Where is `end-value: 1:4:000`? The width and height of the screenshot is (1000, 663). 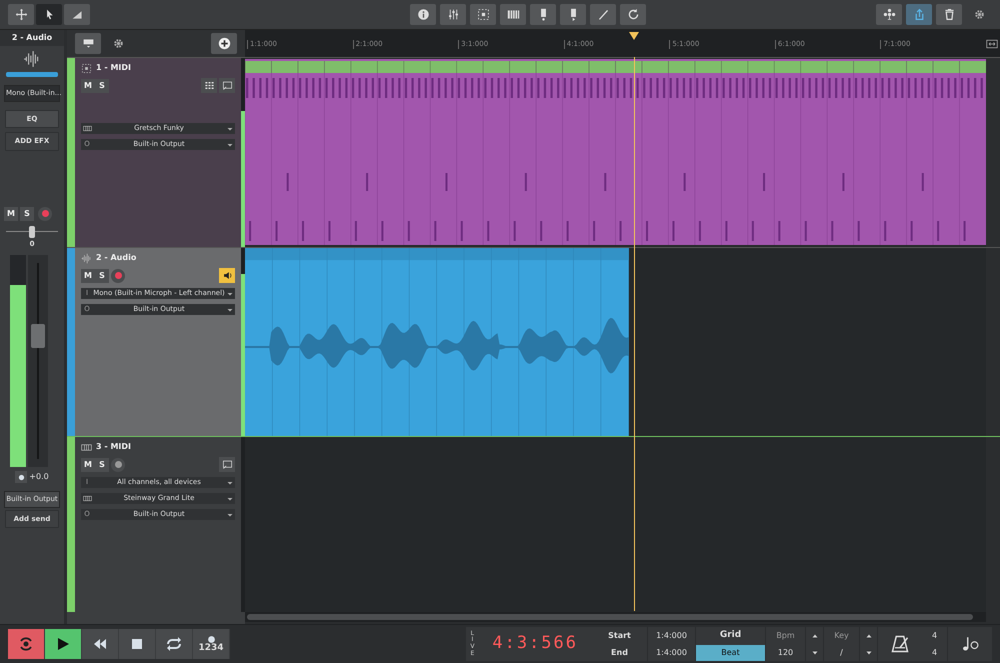
end-value: 1:4:000 is located at coordinates (671, 652).